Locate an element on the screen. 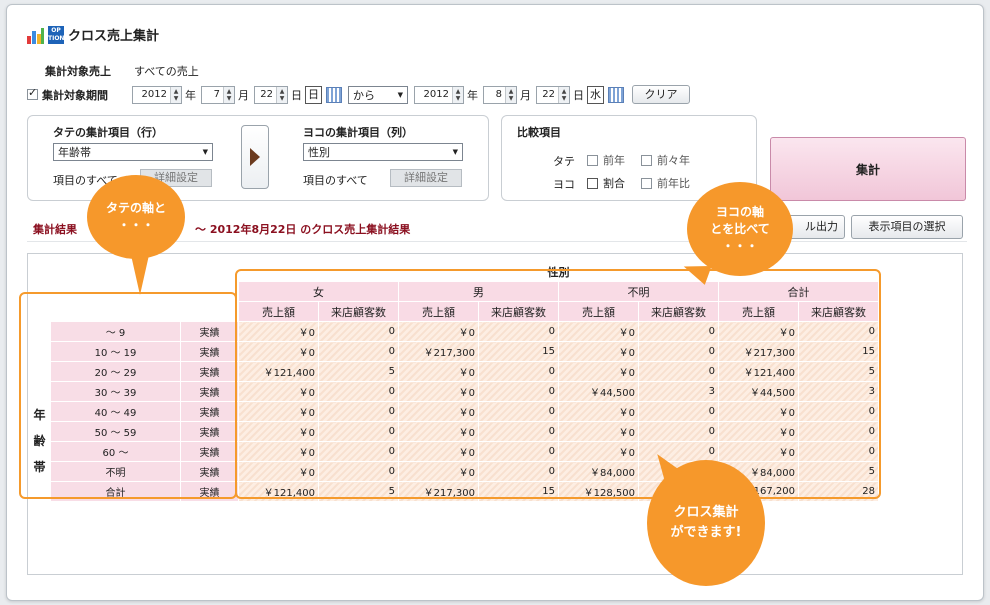  page-title: クロス売上集計 is located at coordinates (114, 36).